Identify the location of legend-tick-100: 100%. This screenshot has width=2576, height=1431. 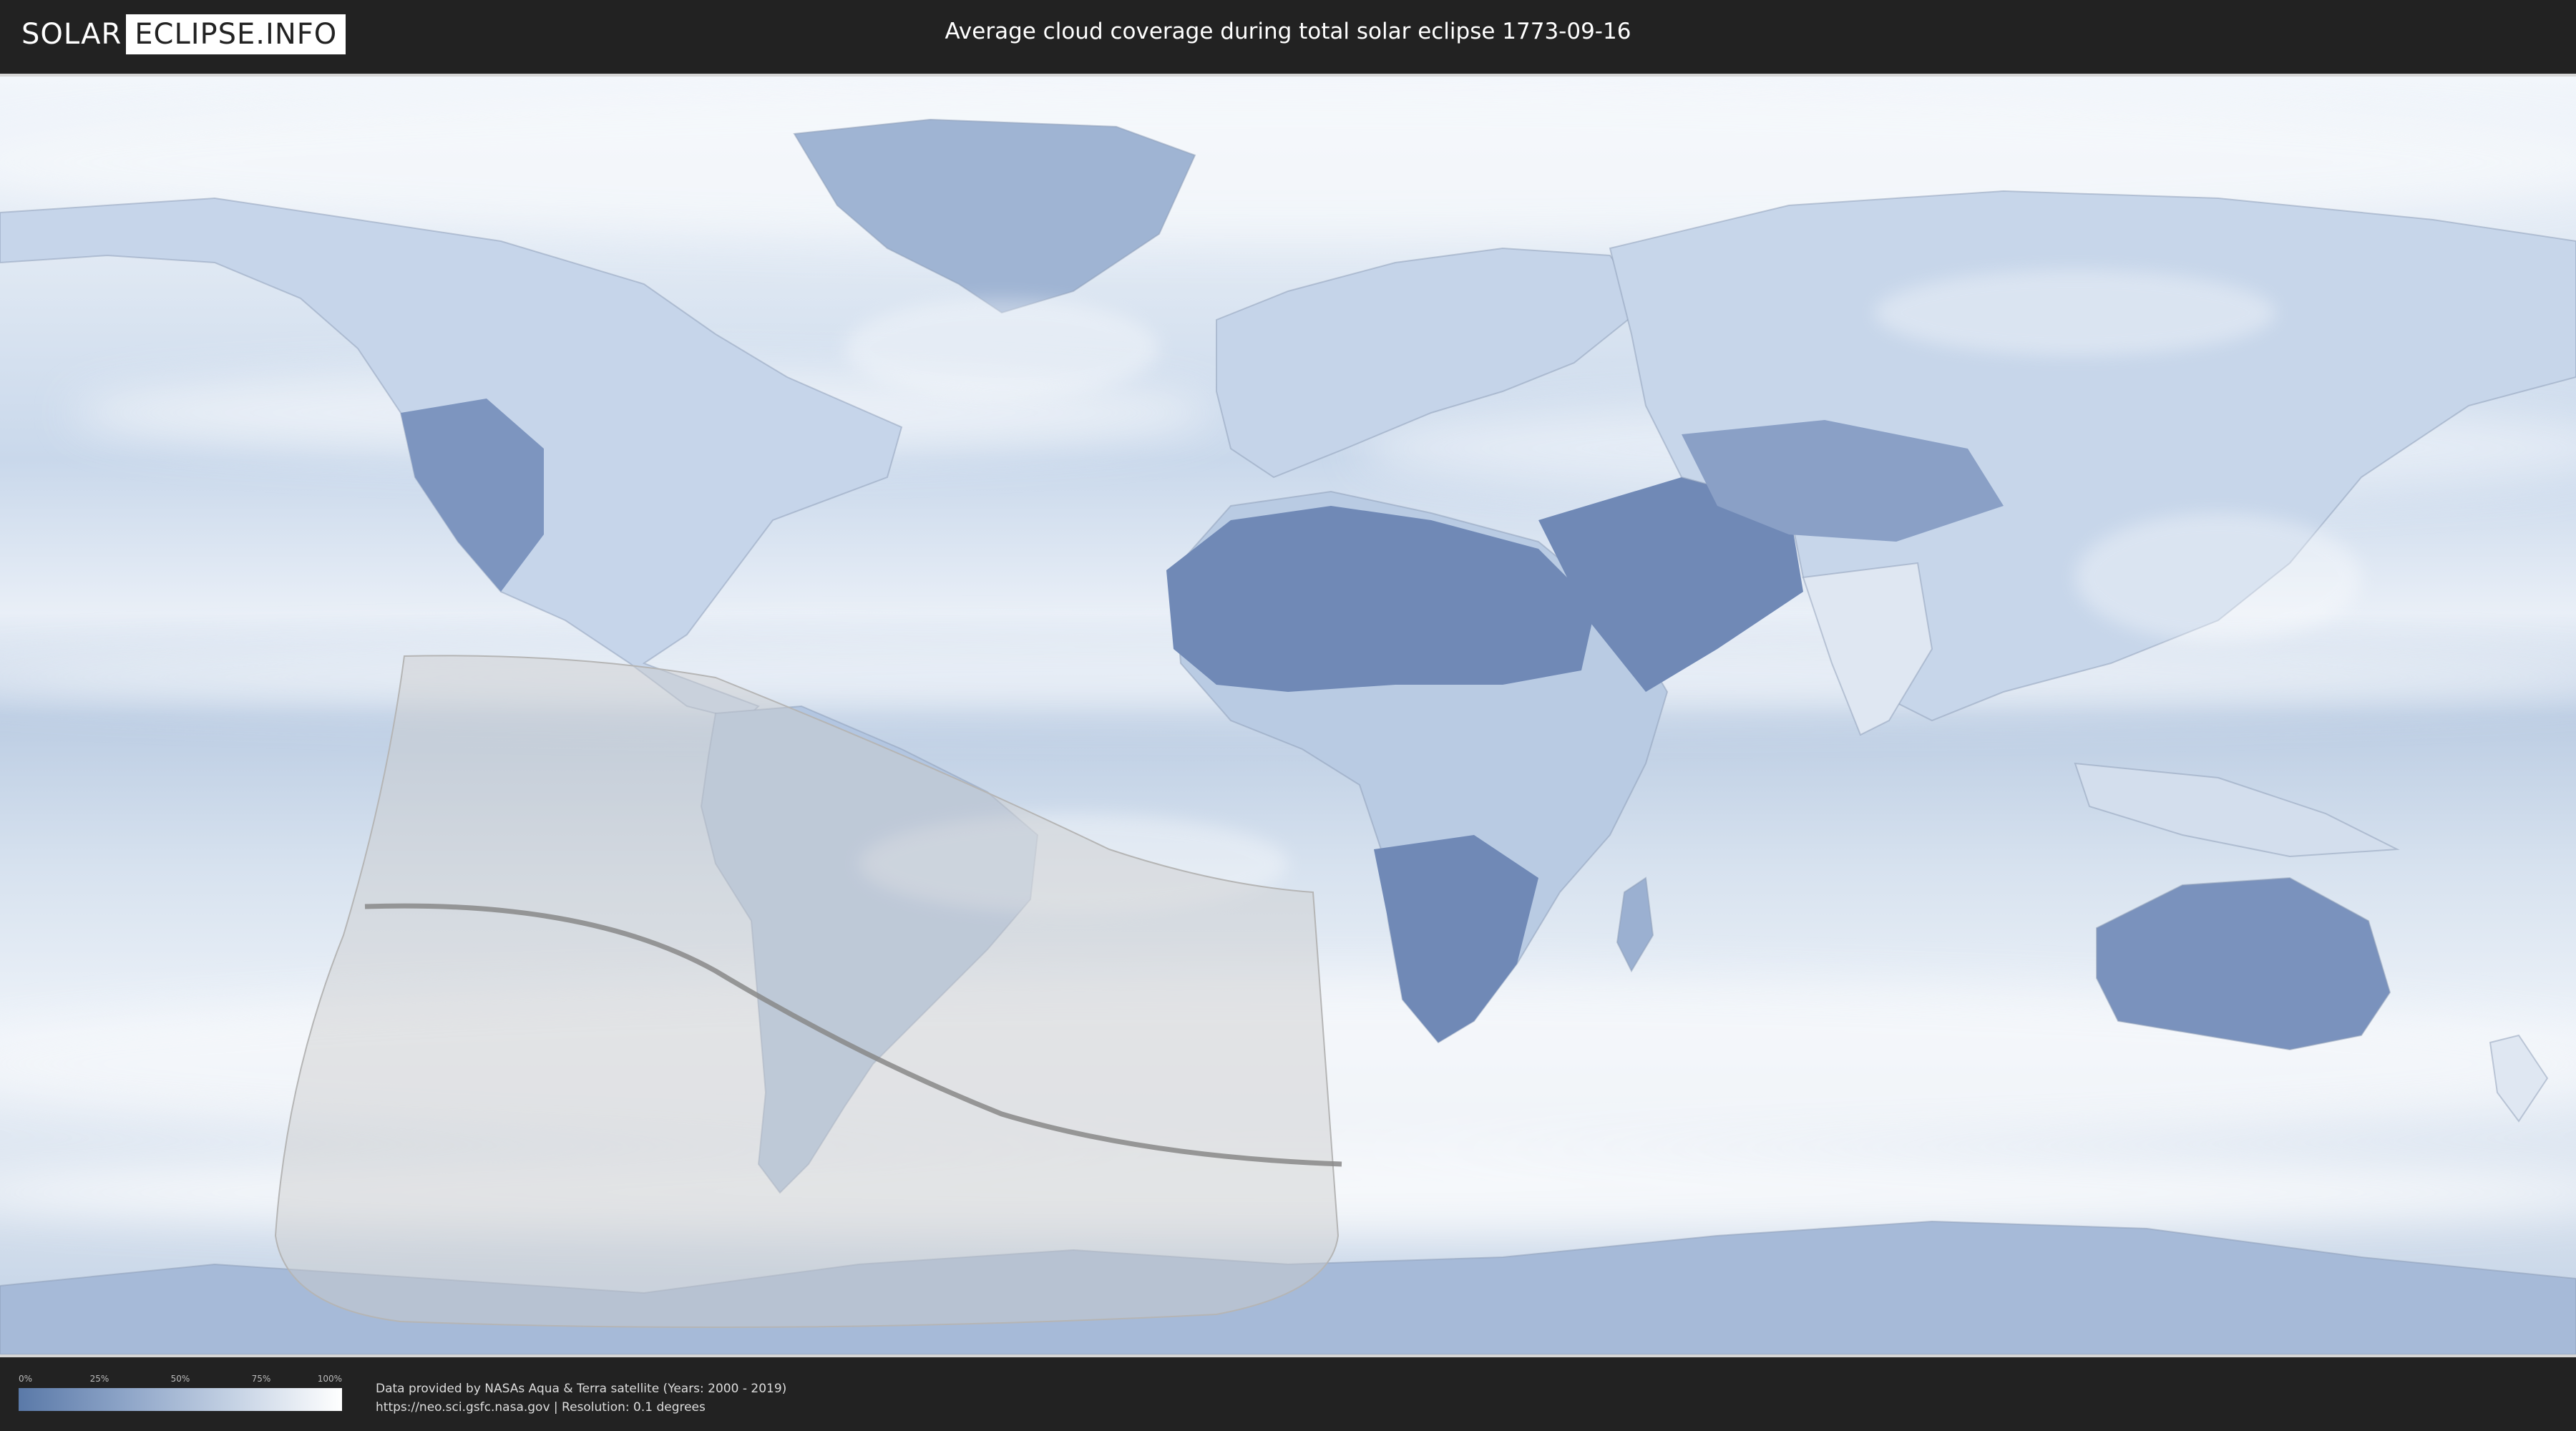
(329, 1379).